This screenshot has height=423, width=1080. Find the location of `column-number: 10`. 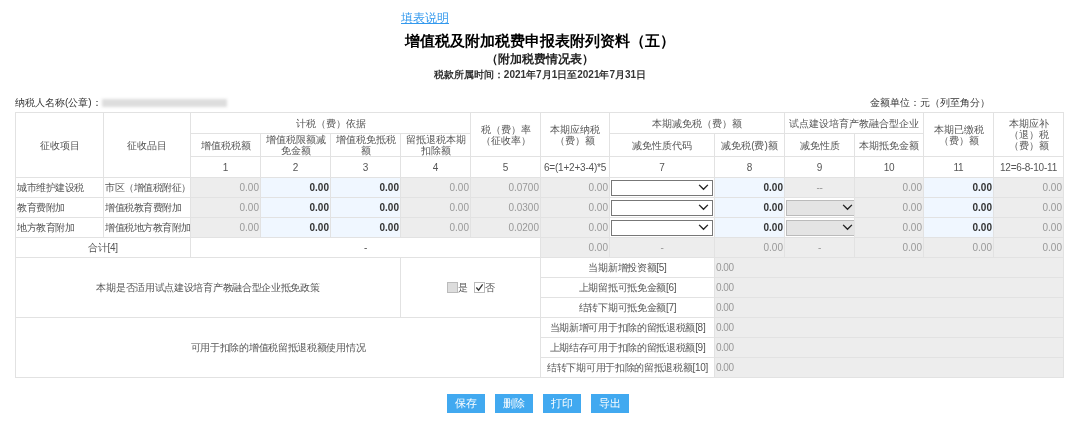

column-number: 10 is located at coordinates (889, 167).